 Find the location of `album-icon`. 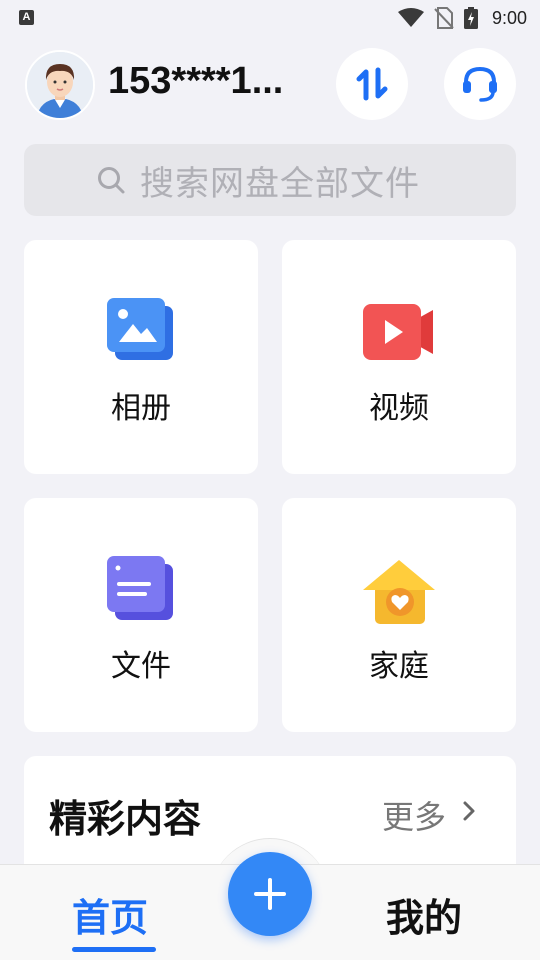

album-icon is located at coordinates (140, 329).